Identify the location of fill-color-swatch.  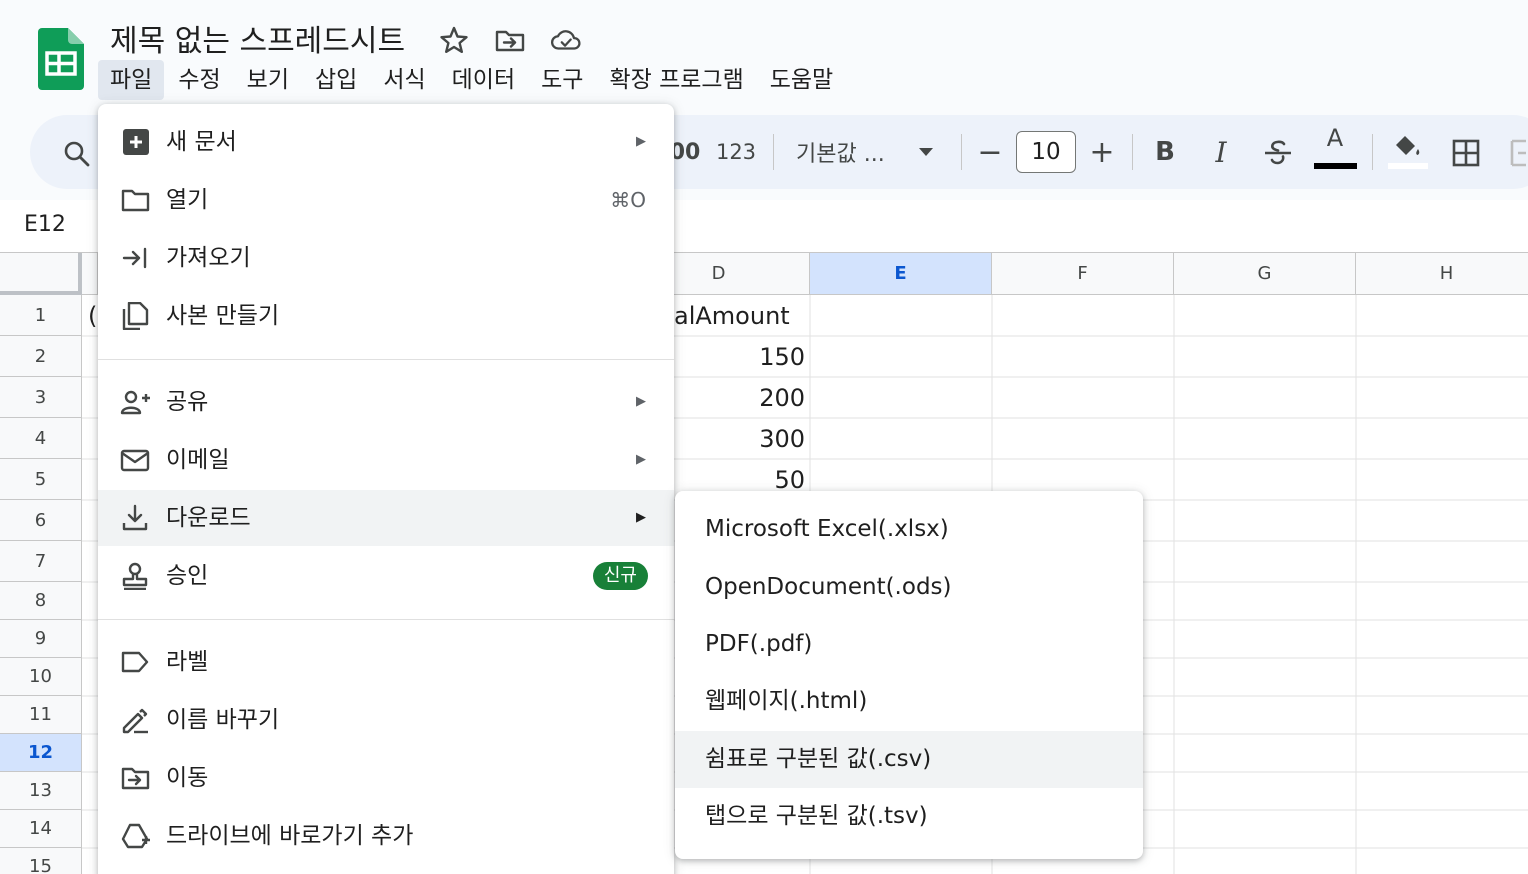
(1408, 166).